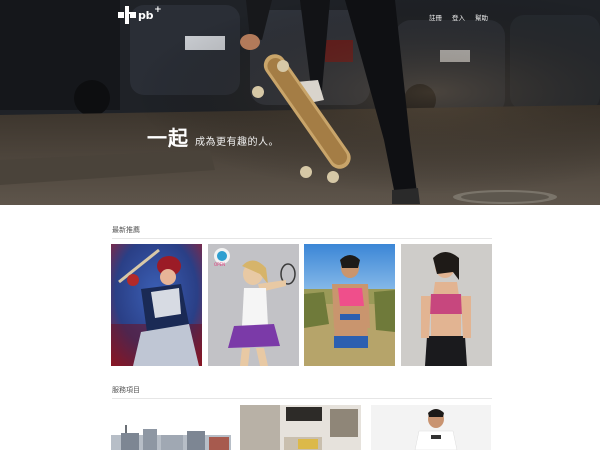  I want to click on logo-text: pb, so click(146, 15).